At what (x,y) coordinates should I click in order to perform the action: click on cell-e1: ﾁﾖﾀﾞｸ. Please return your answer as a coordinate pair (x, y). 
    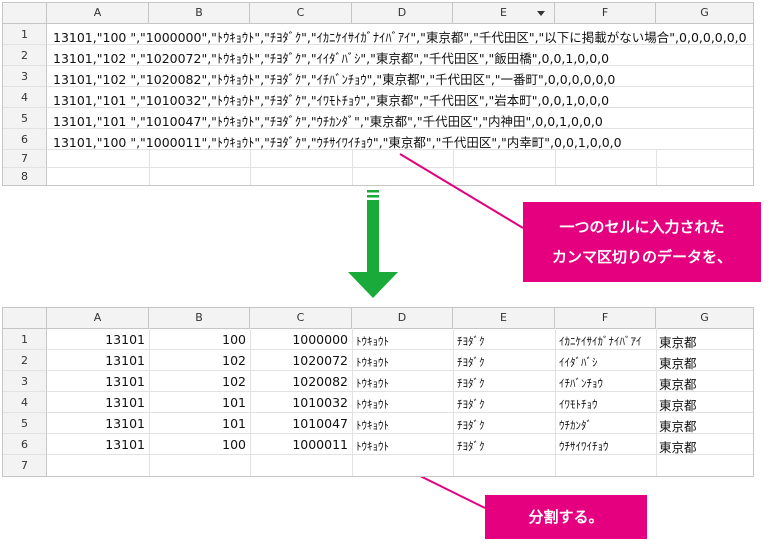
    Looking at the image, I should click on (505, 341).